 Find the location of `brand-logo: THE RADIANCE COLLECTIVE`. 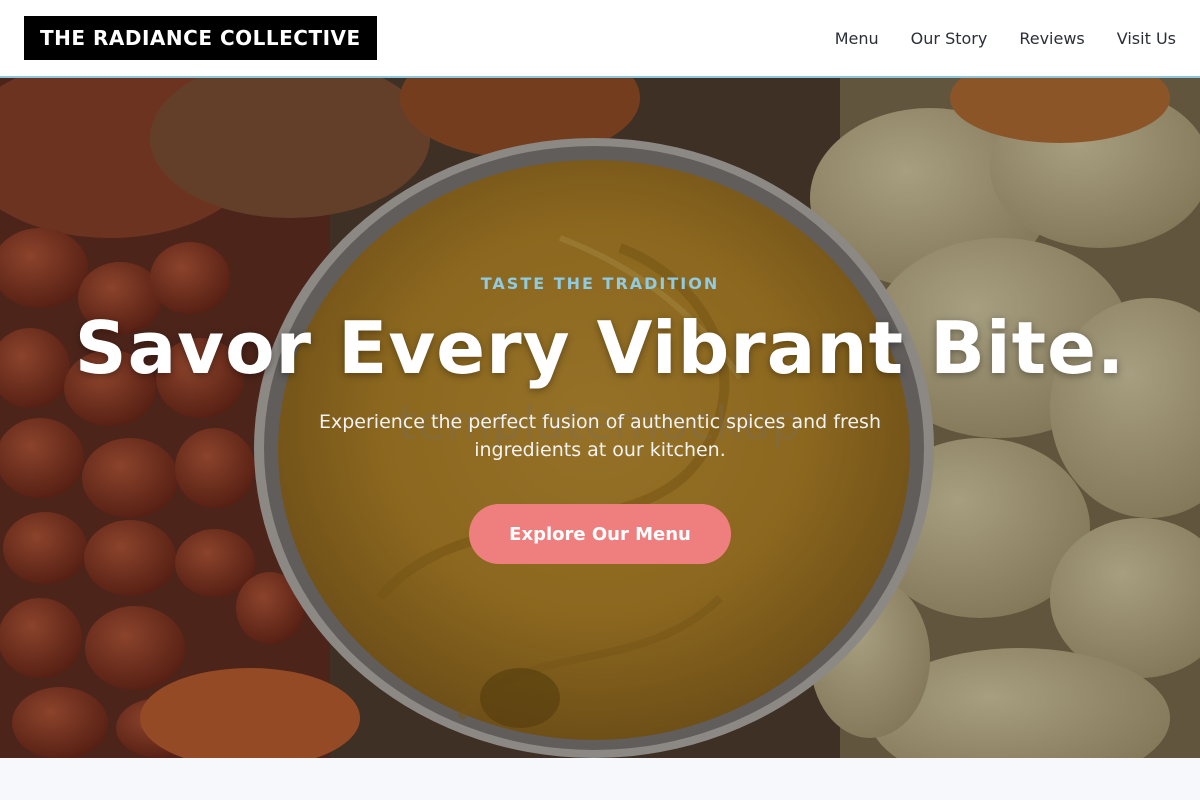

brand-logo: THE RADIANCE COLLECTIVE is located at coordinates (200, 38).